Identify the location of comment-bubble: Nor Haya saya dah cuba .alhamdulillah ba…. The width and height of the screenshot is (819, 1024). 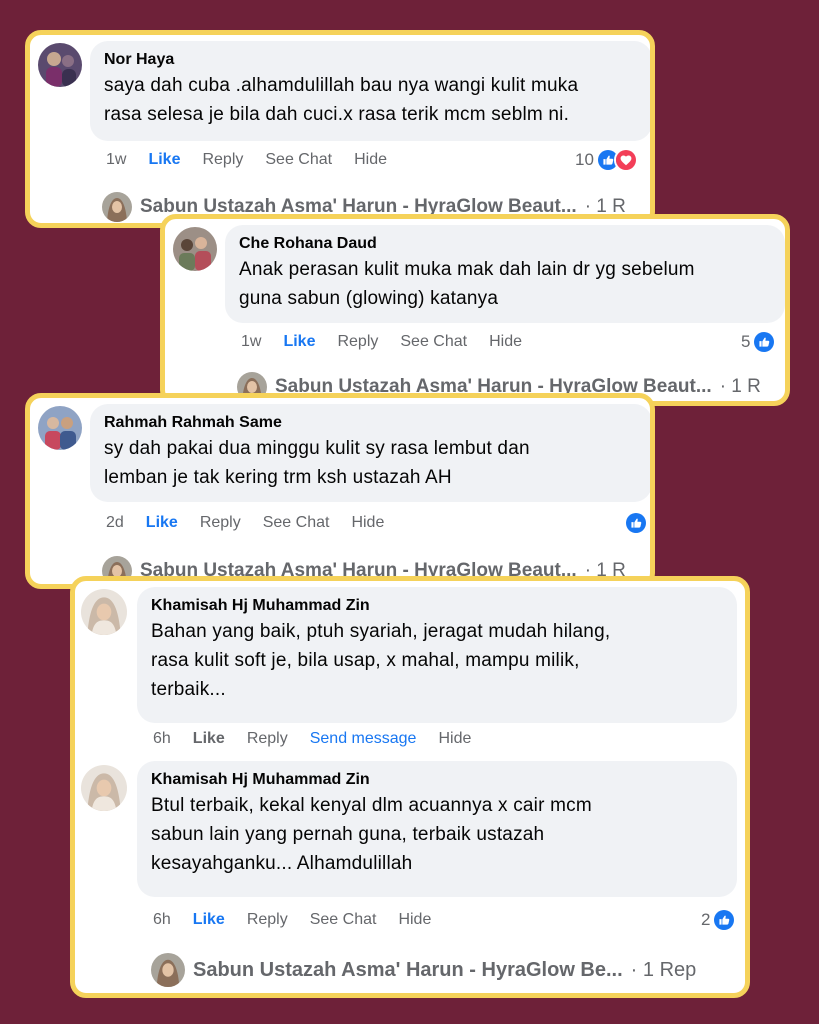
(370, 91).